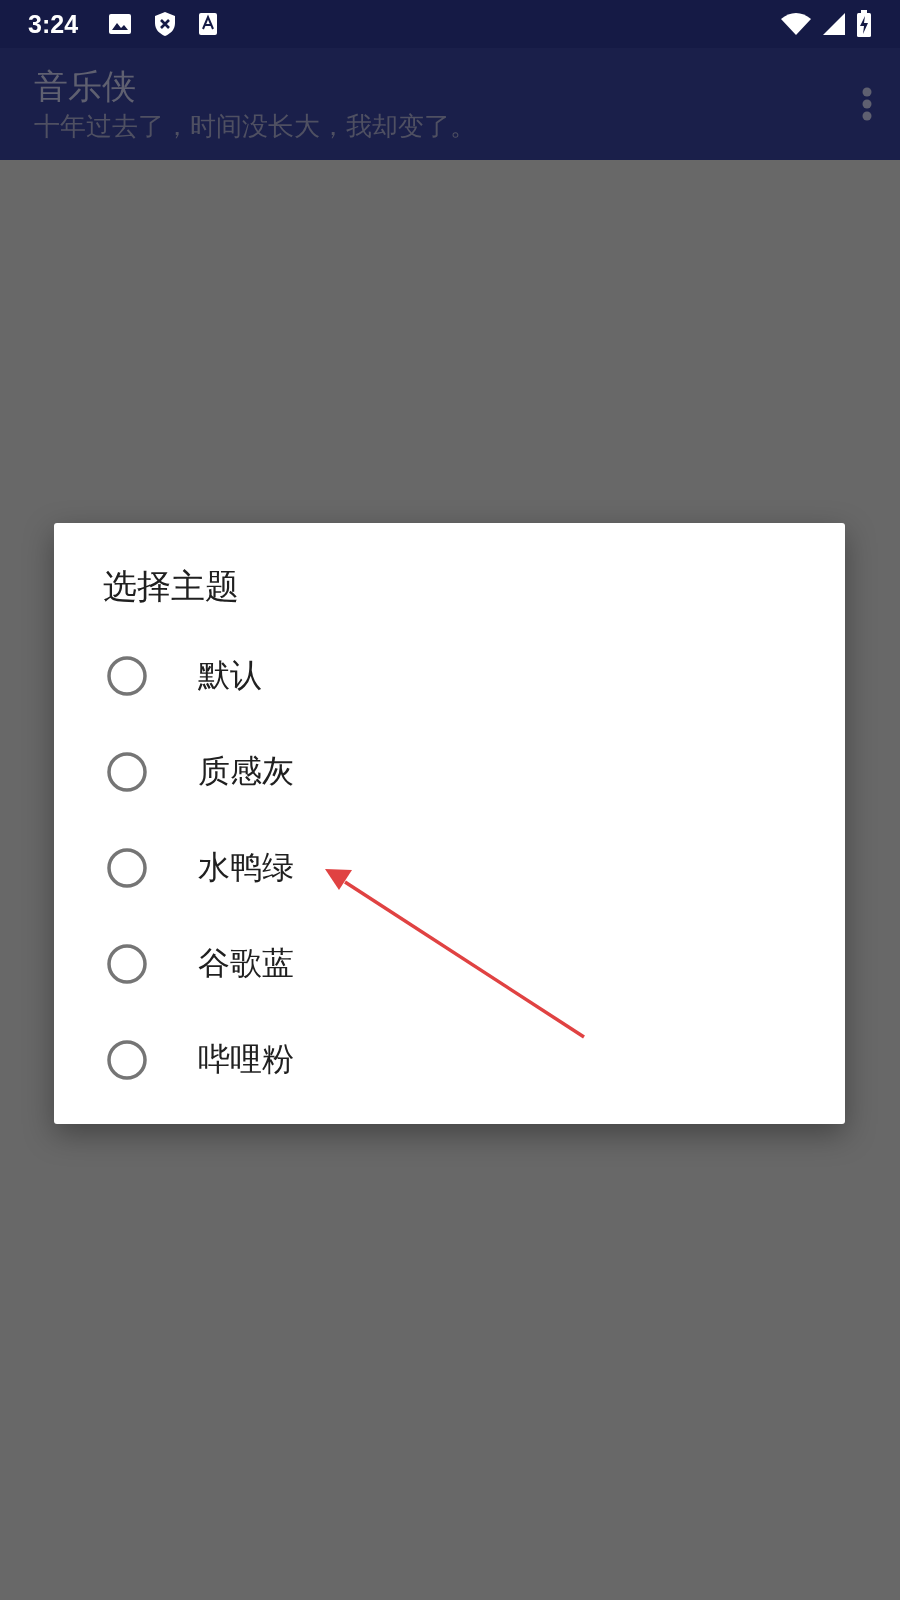 This screenshot has width=900, height=1600. I want to click on dialog-title: 选择主题, so click(171, 586).